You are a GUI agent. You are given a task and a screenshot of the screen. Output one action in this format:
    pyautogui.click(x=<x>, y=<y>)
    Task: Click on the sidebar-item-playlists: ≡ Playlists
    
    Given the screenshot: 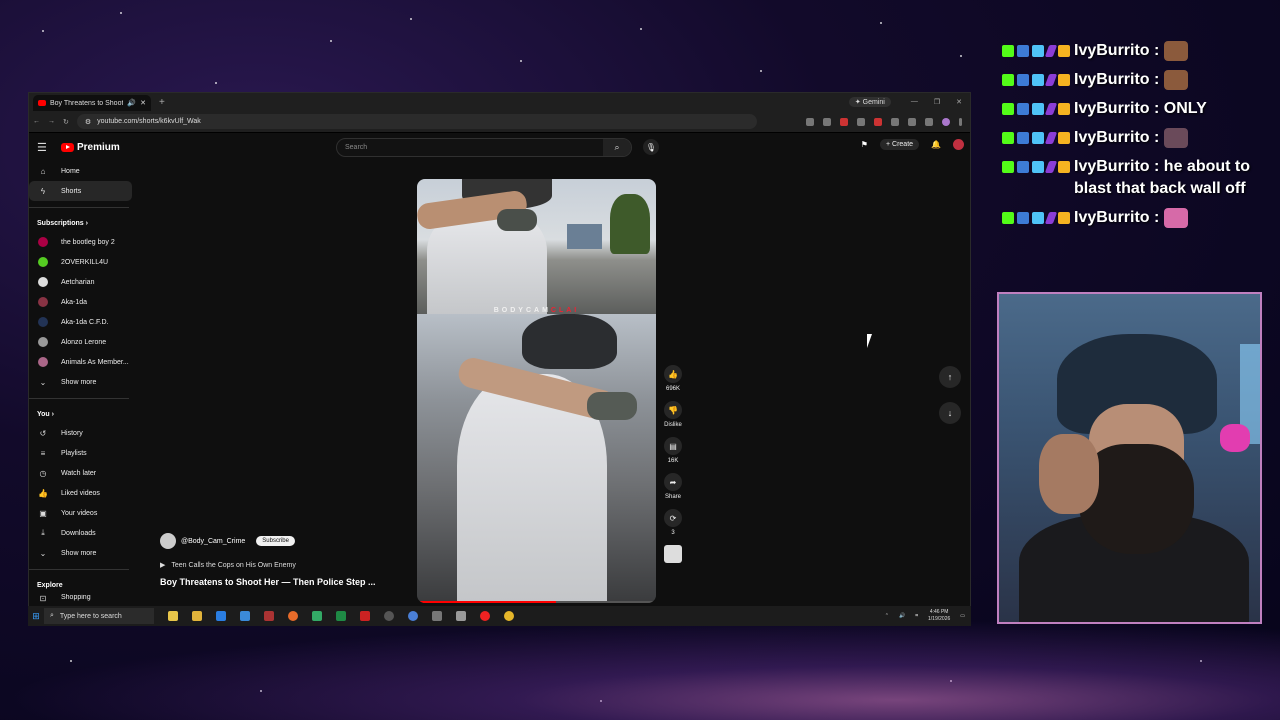 What is the action you would take?
    pyautogui.click(x=84, y=453)
    